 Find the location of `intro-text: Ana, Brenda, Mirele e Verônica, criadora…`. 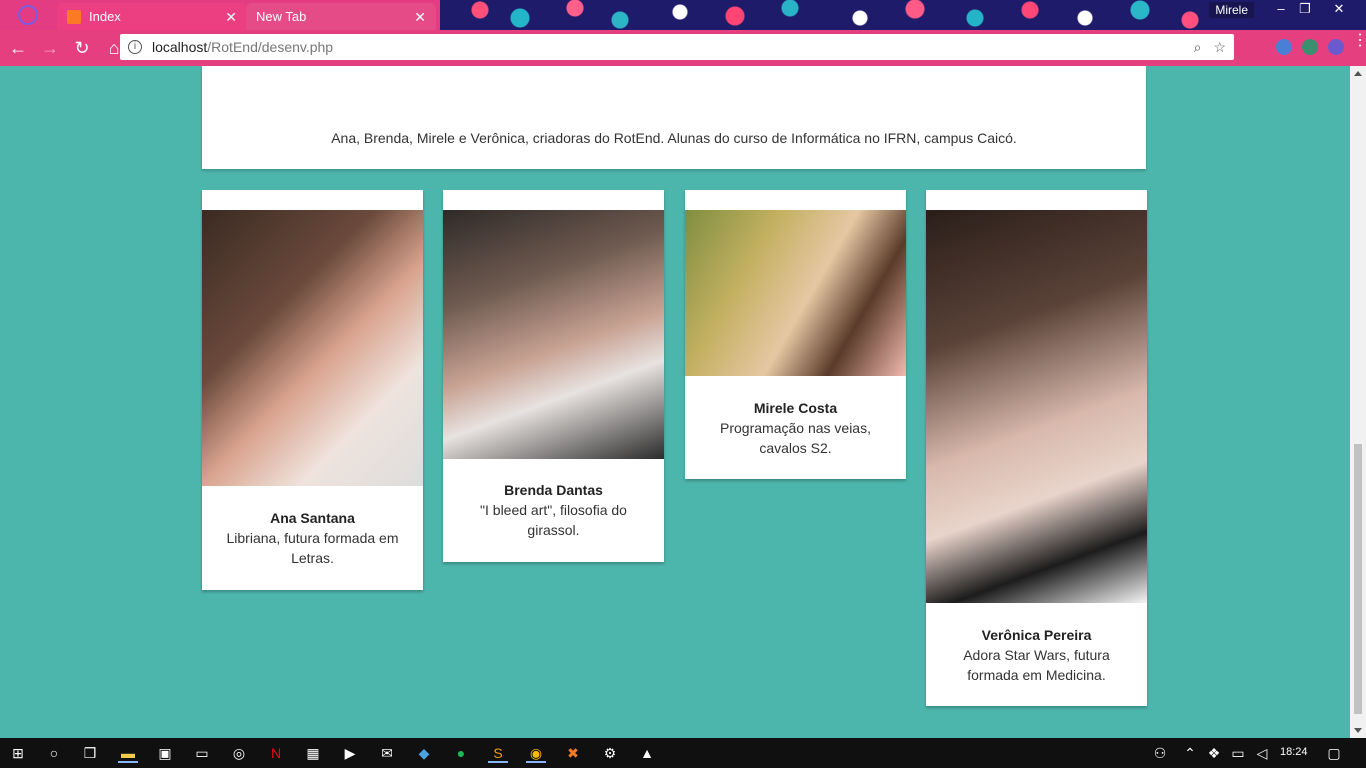

intro-text: Ana, Brenda, Mirele e Verônica, criadora… is located at coordinates (674, 138).